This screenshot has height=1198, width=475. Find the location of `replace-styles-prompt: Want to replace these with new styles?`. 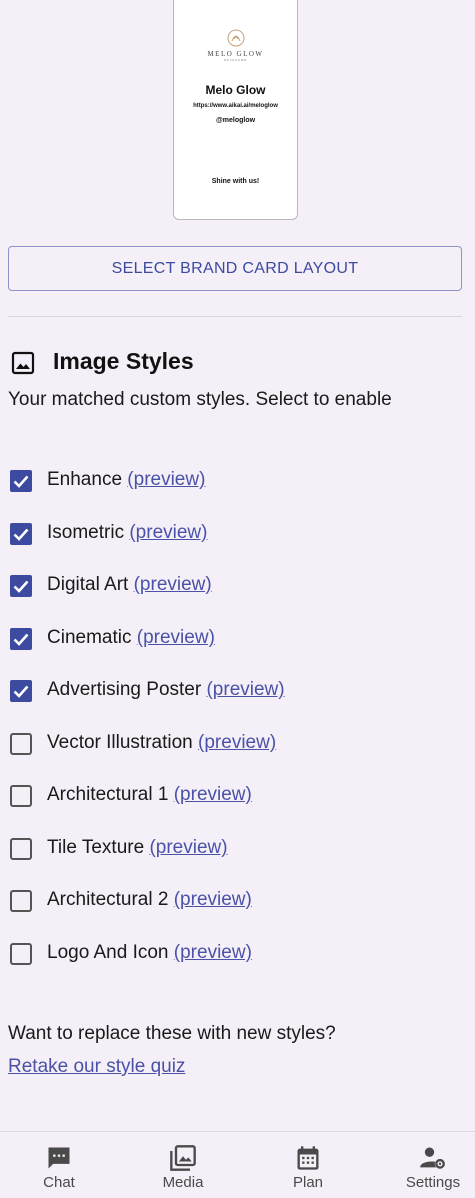

replace-styles-prompt: Want to replace these with new styles? is located at coordinates (172, 1033).